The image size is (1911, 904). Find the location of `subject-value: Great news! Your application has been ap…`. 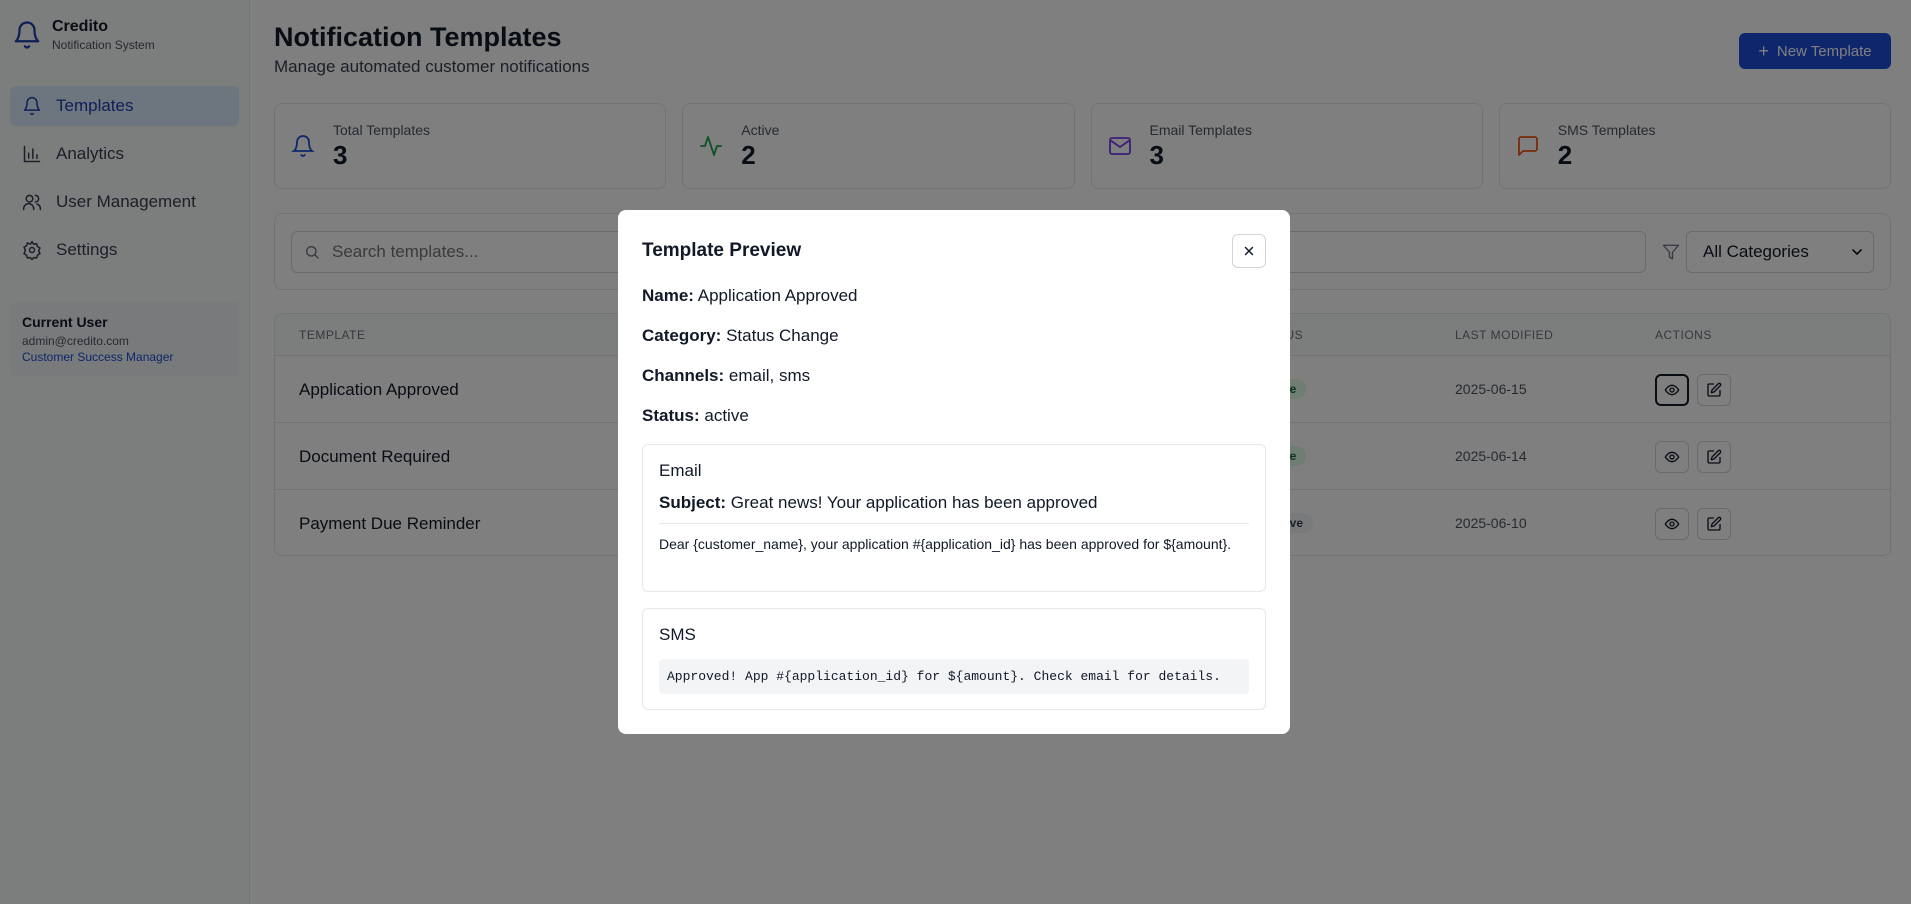

subject-value: Great news! Your application has been ap… is located at coordinates (914, 502).